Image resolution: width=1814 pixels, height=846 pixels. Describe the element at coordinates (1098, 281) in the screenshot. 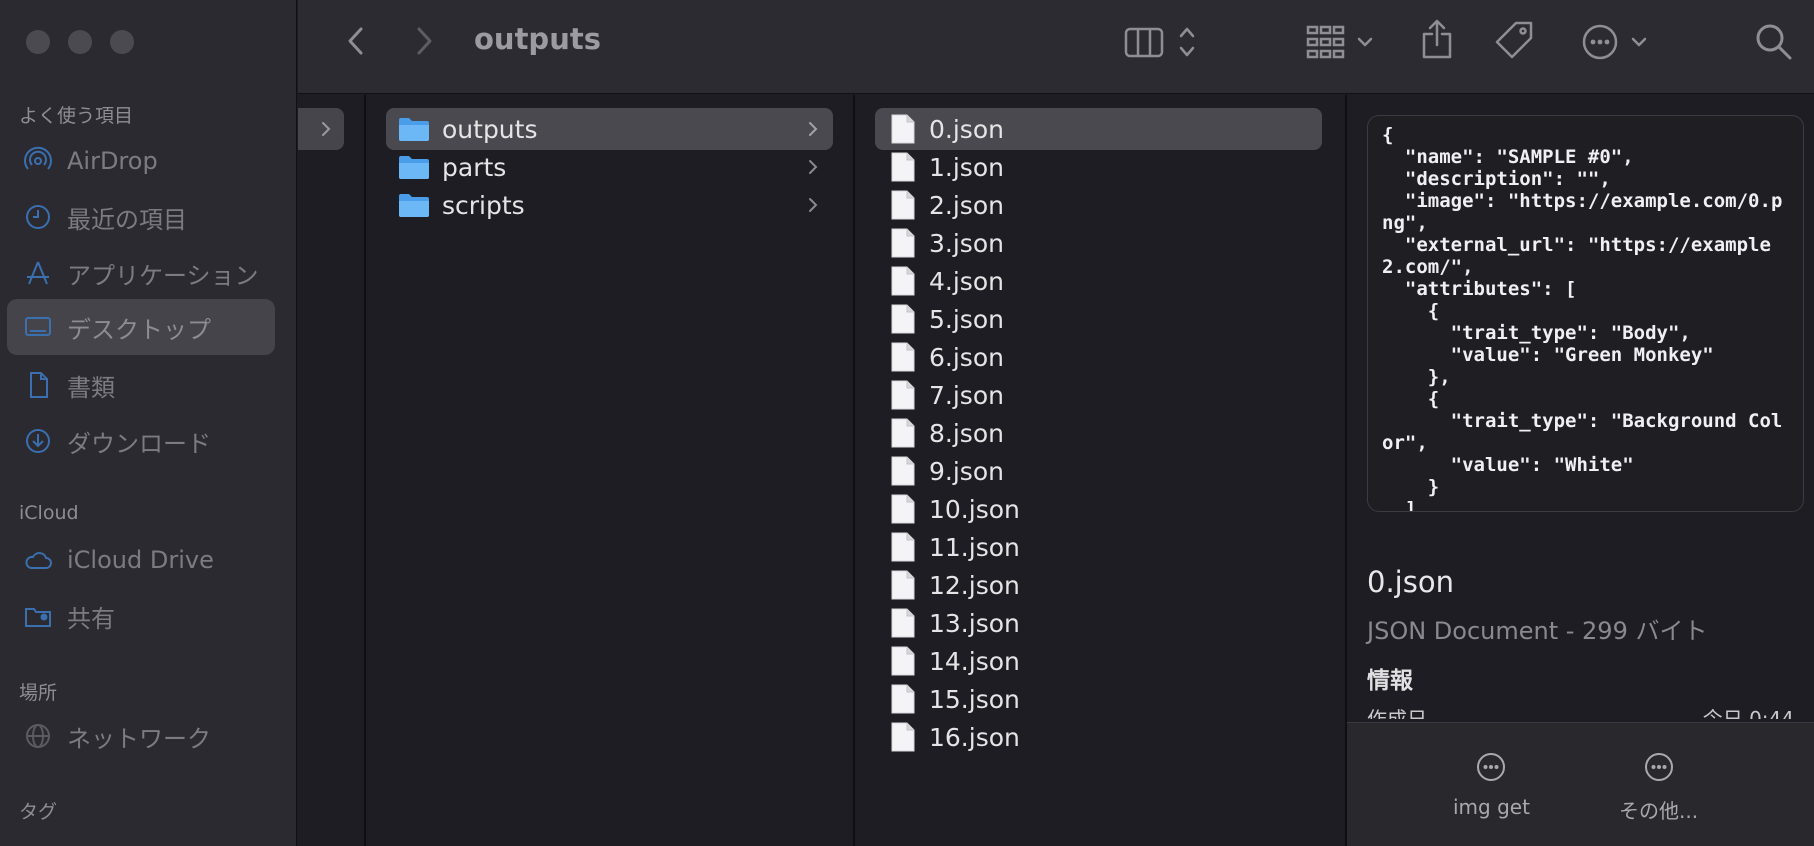

I see `file-row: 4.json` at that location.